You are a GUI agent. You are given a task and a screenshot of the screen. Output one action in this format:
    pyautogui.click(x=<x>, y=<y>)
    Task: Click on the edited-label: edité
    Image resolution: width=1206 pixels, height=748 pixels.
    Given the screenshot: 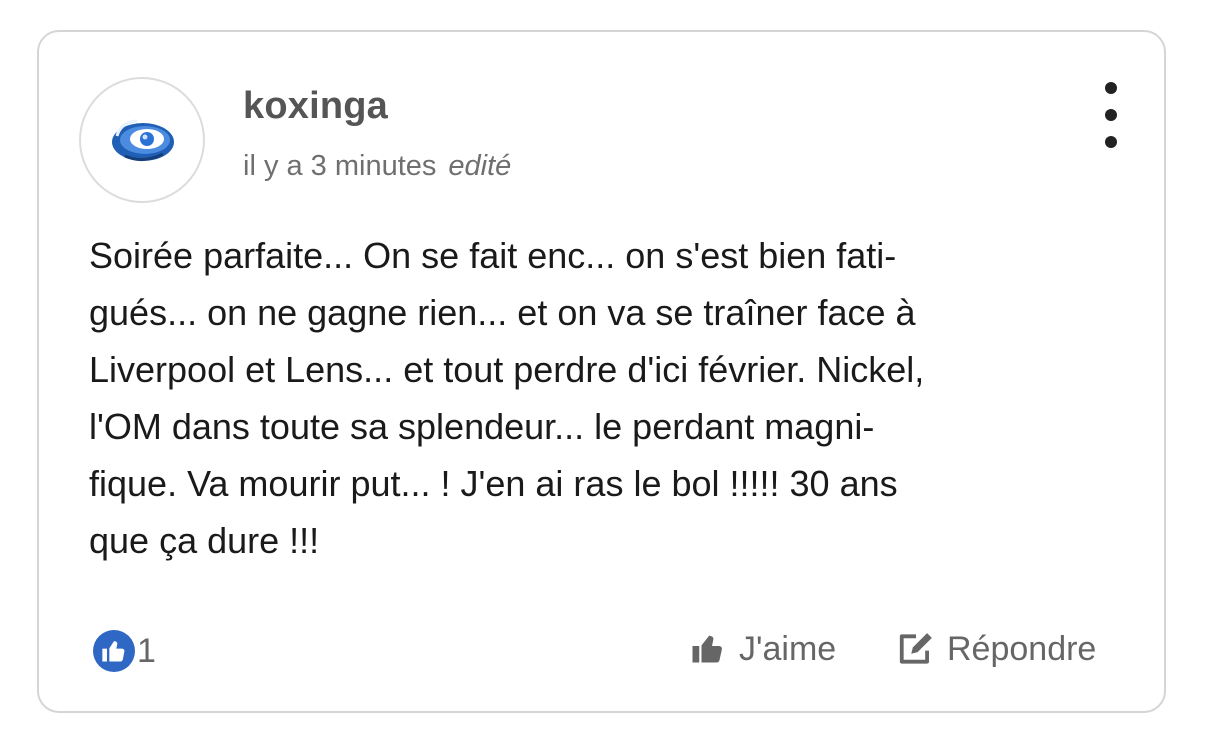 What is the action you would take?
    pyautogui.click(x=480, y=166)
    